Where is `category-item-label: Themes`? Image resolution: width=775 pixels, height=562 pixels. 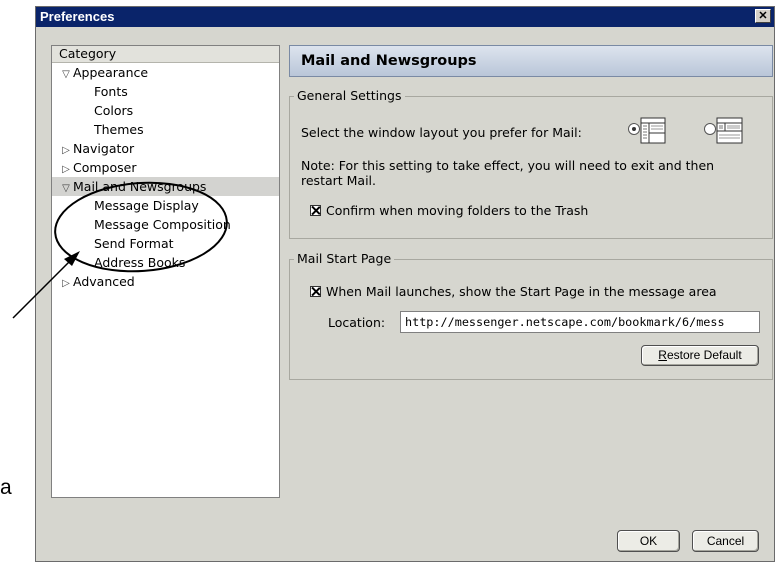
category-item-label: Themes is located at coordinates (119, 129).